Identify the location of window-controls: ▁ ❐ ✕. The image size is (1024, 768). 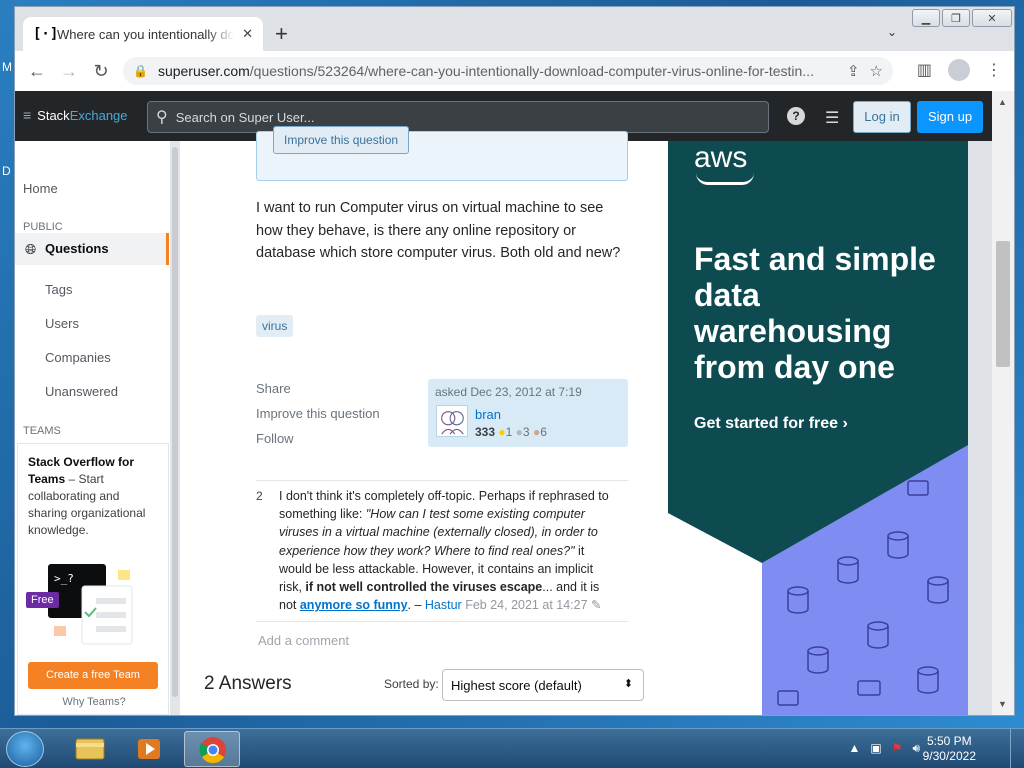
(962, 18).